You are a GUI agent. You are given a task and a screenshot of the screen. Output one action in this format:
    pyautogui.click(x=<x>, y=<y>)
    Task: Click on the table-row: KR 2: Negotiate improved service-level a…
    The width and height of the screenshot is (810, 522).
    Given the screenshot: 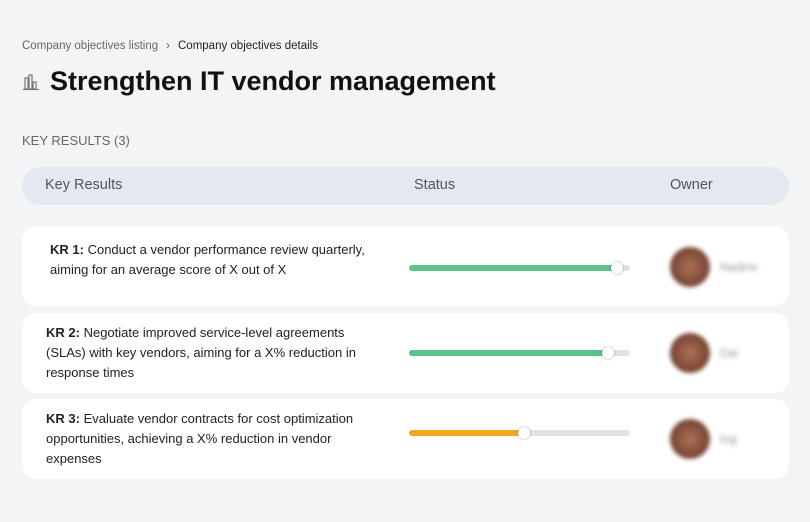 What is the action you would take?
    pyautogui.click(x=405, y=353)
    